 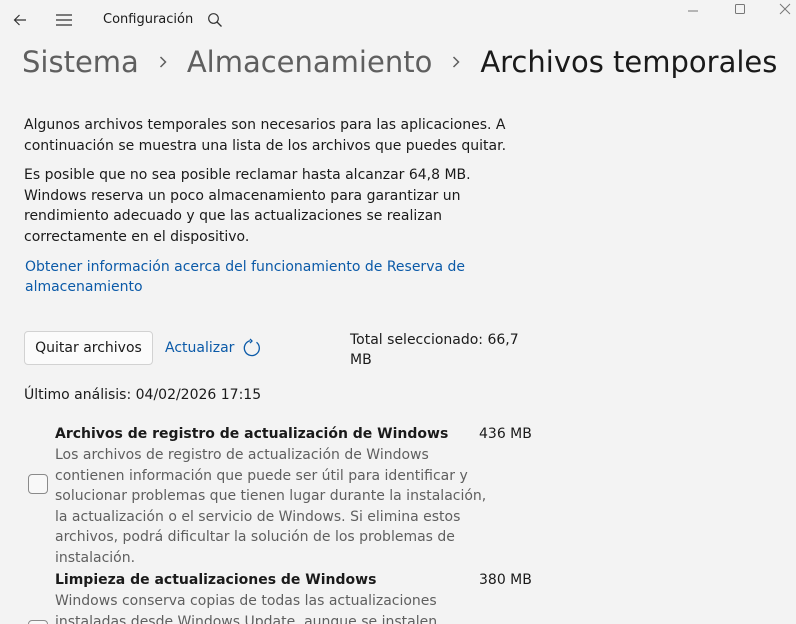 What do you see at coordinates (434, 350) in the screenshot?
I see `total-selected: Total seleccionado: 66,7 MB` at bounding box center [434, 350].